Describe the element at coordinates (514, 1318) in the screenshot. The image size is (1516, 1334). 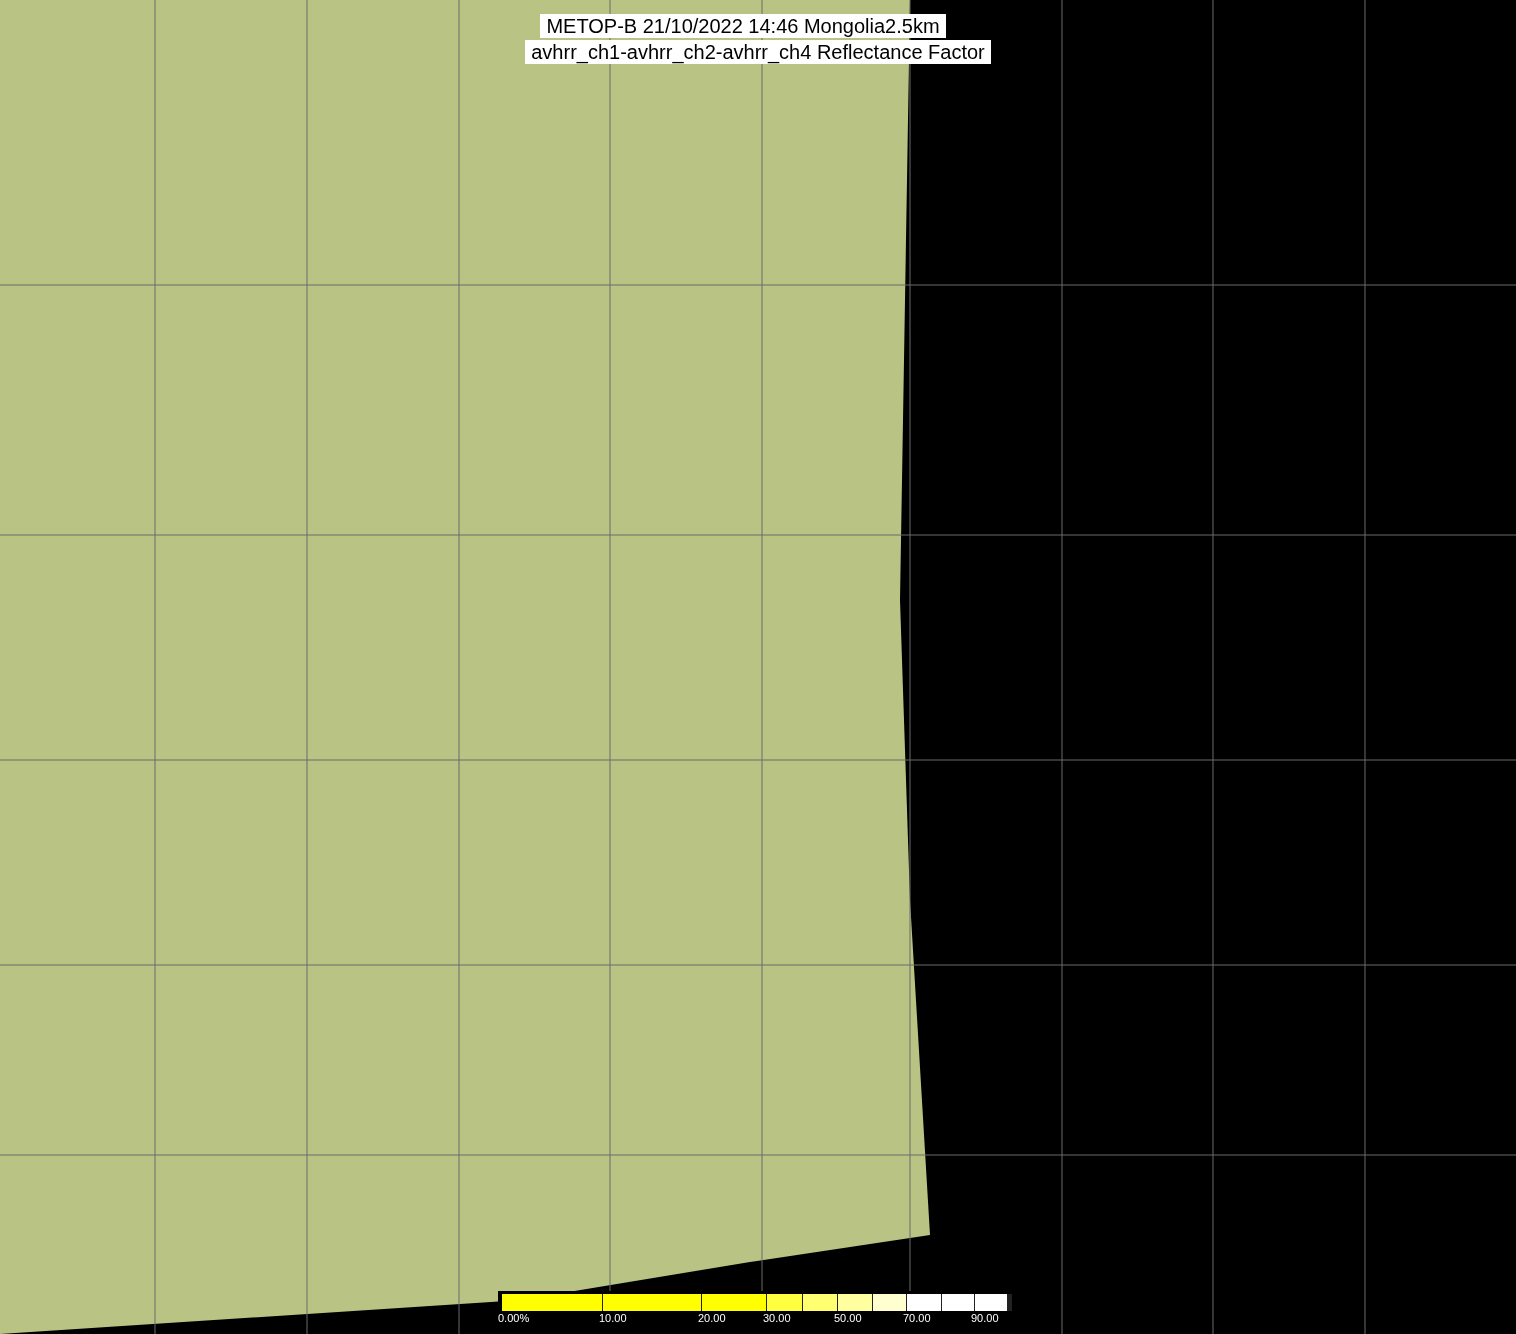
I see `scale-tick-label: 0.00%` at that location.